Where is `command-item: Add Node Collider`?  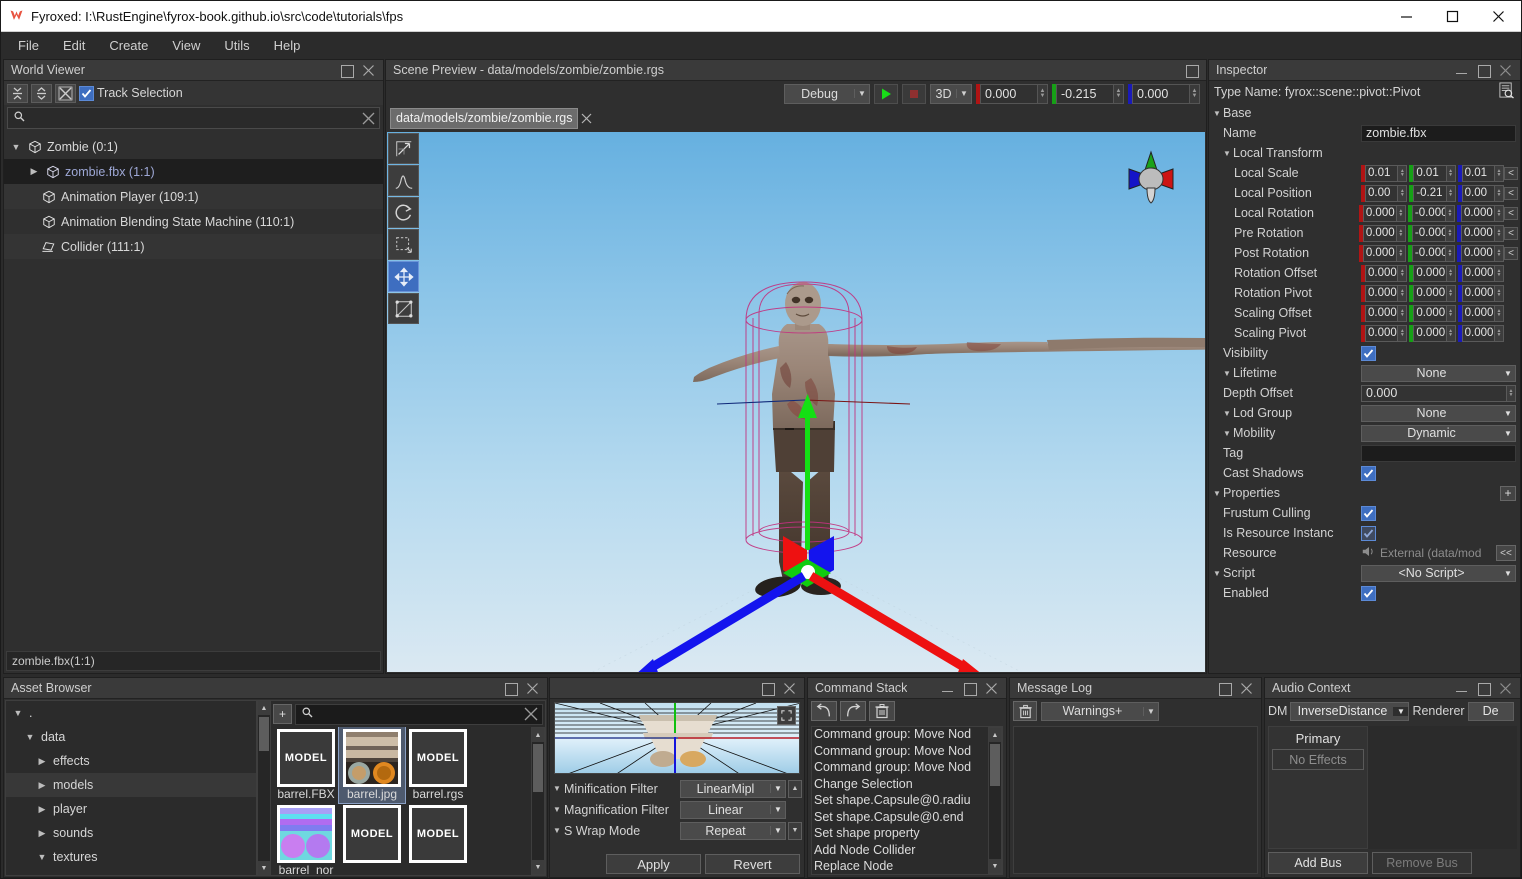 command-item: Add Node Collider is located at coordinates (900, 851).